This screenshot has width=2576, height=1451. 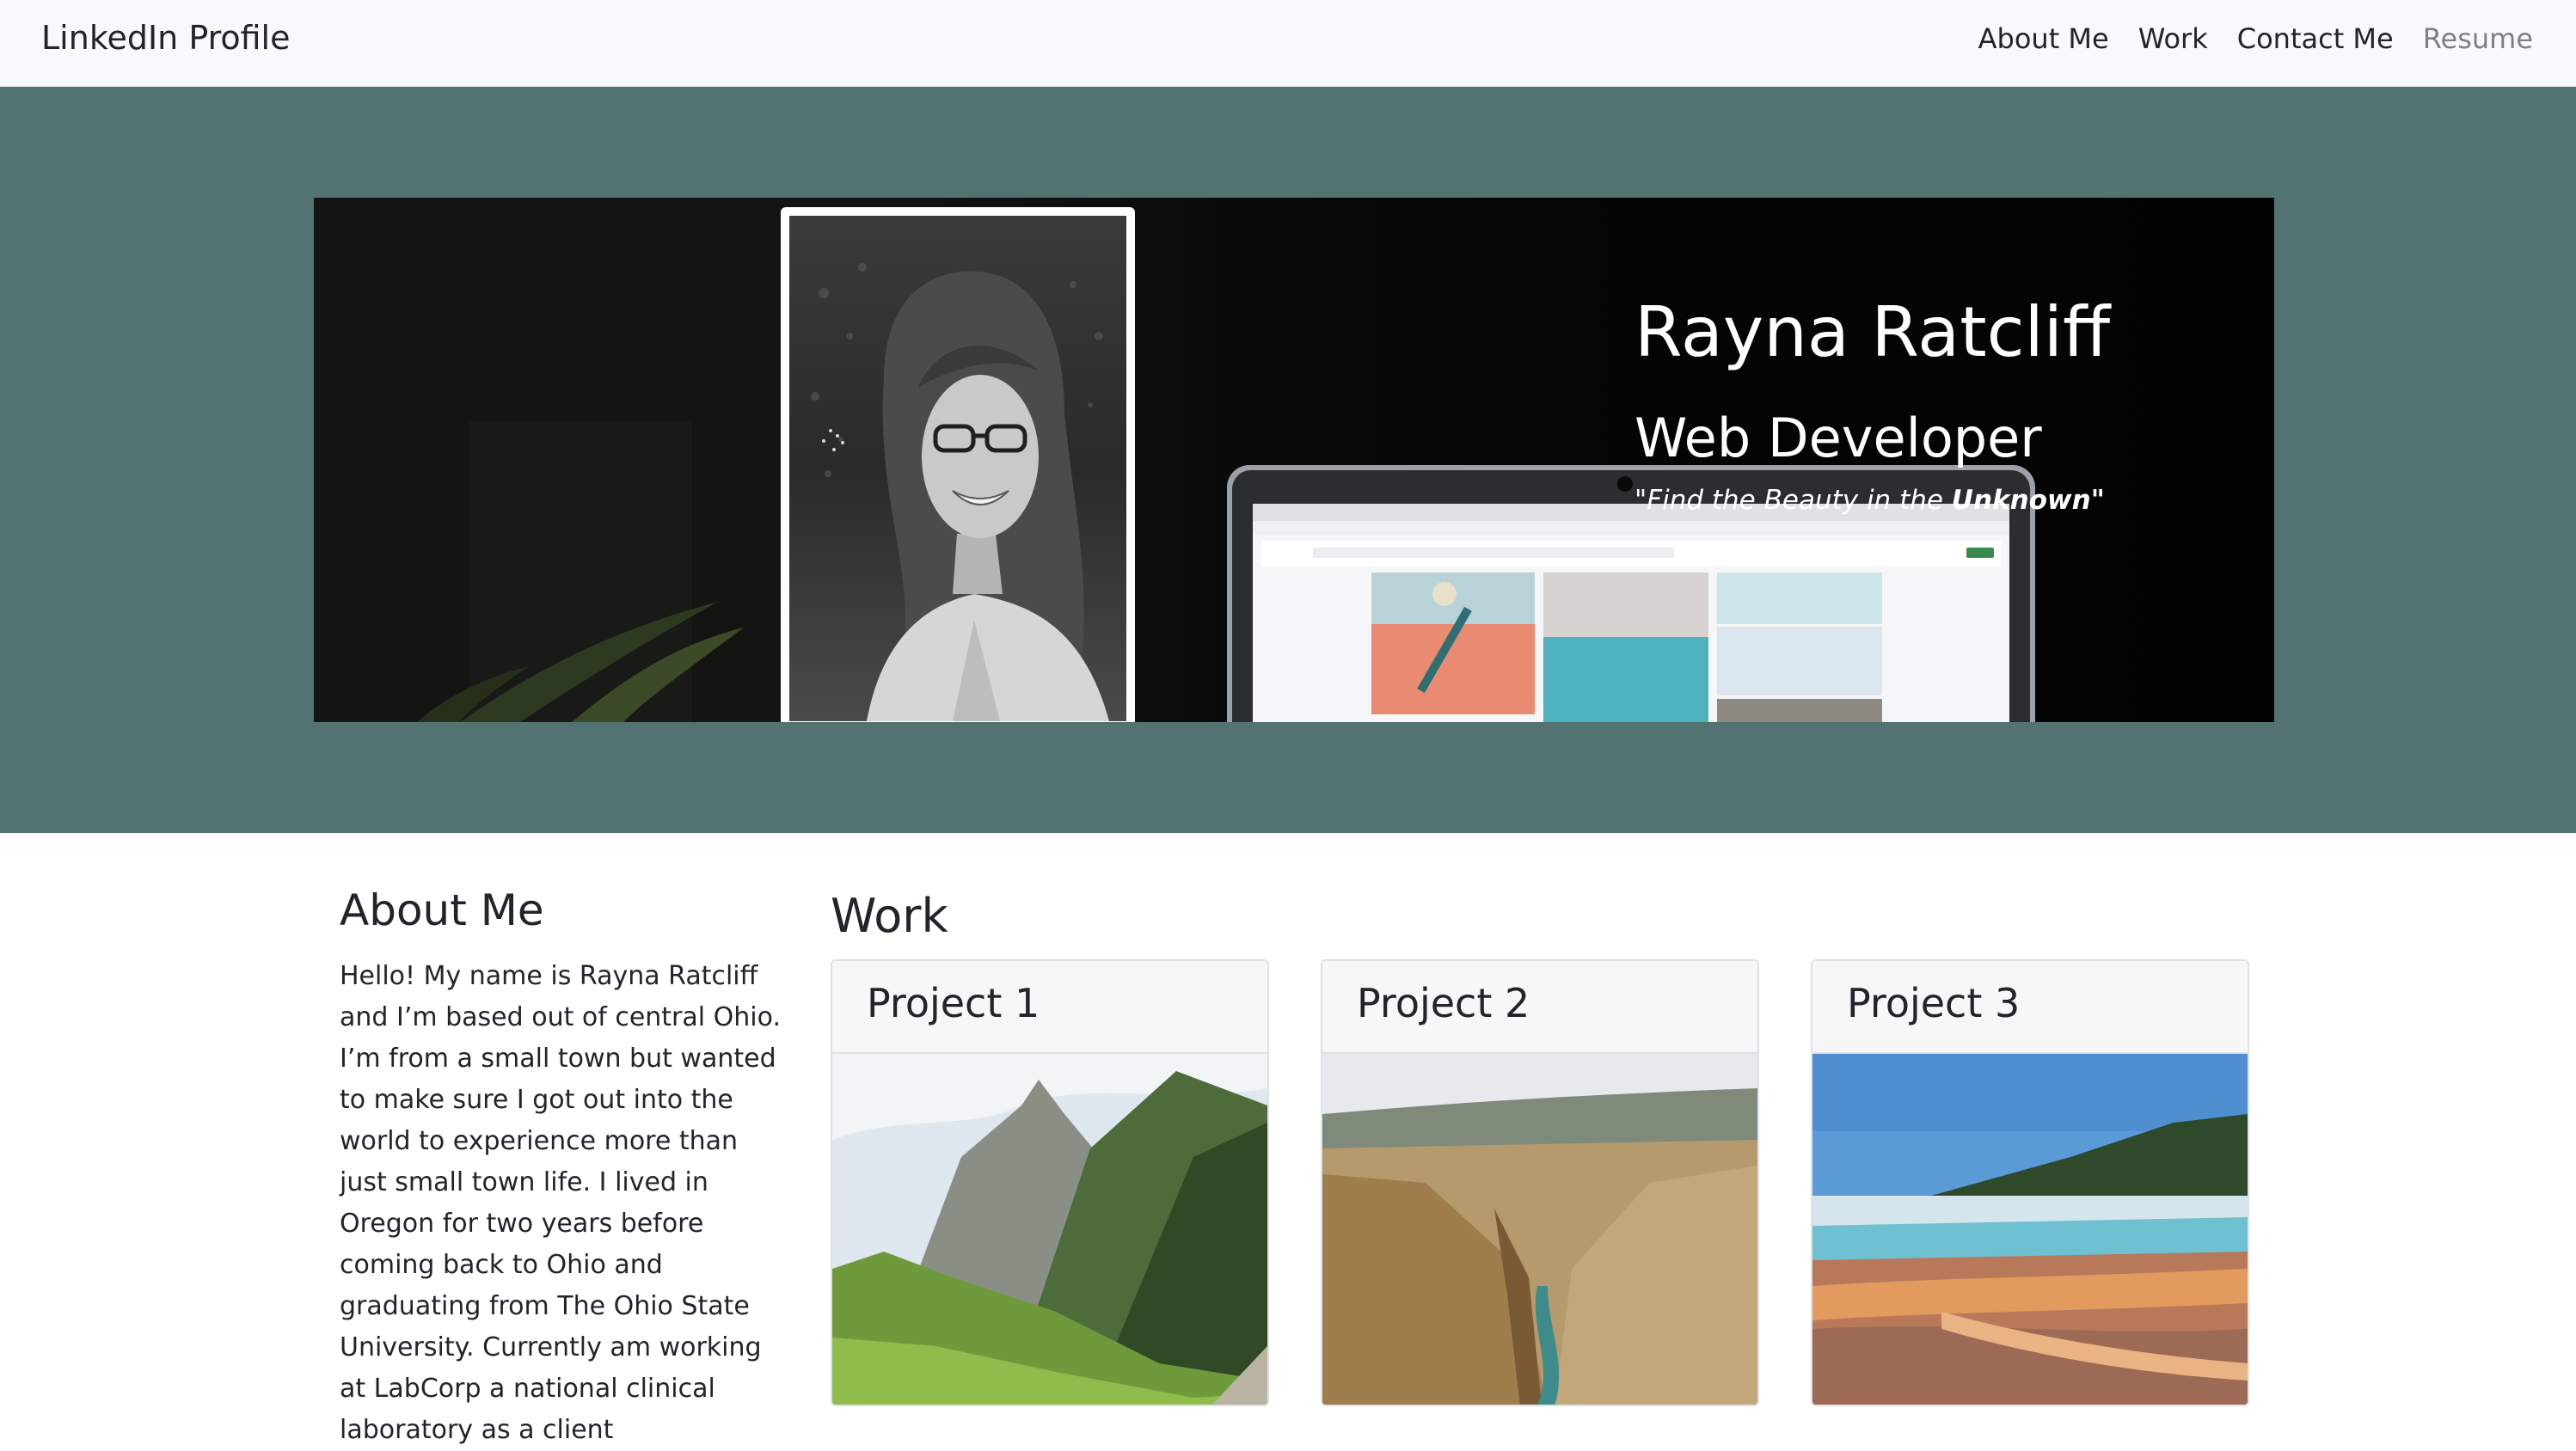 I want to click on project-title: Project 1, so click(x=954, y=1003).